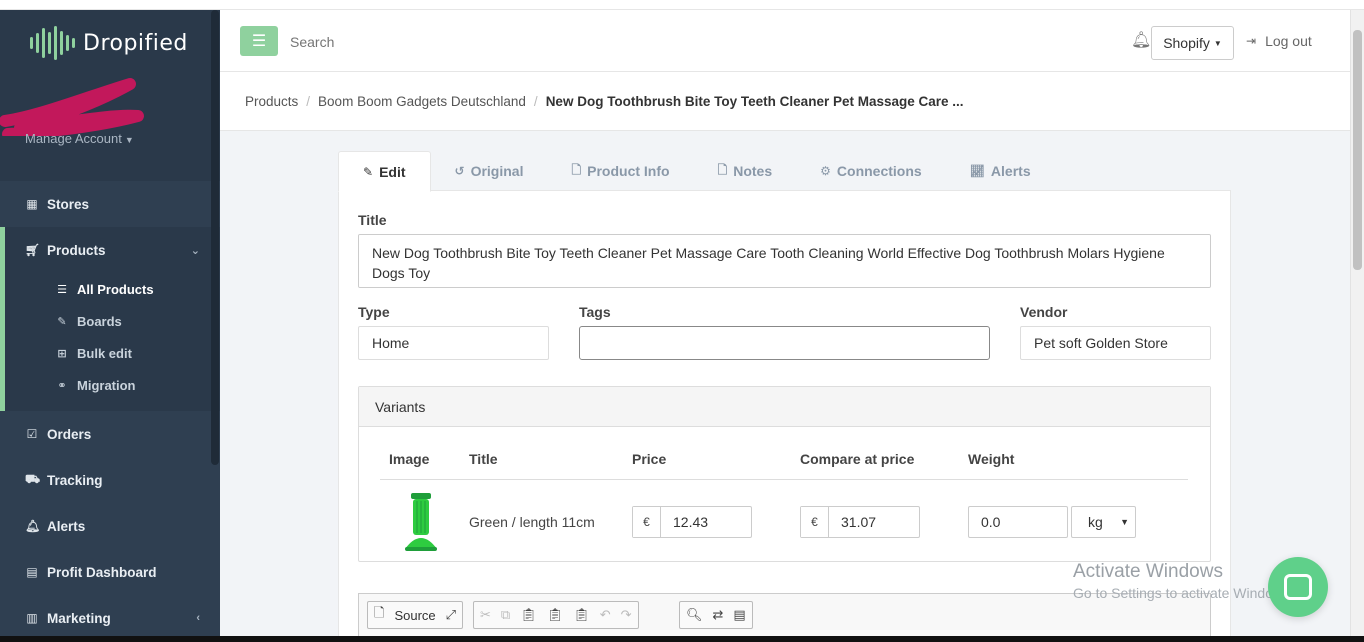 The height and width of the screenshot is (642, 1364). I want to click on paste-word-icon: 📋︎, so click(581, 615).